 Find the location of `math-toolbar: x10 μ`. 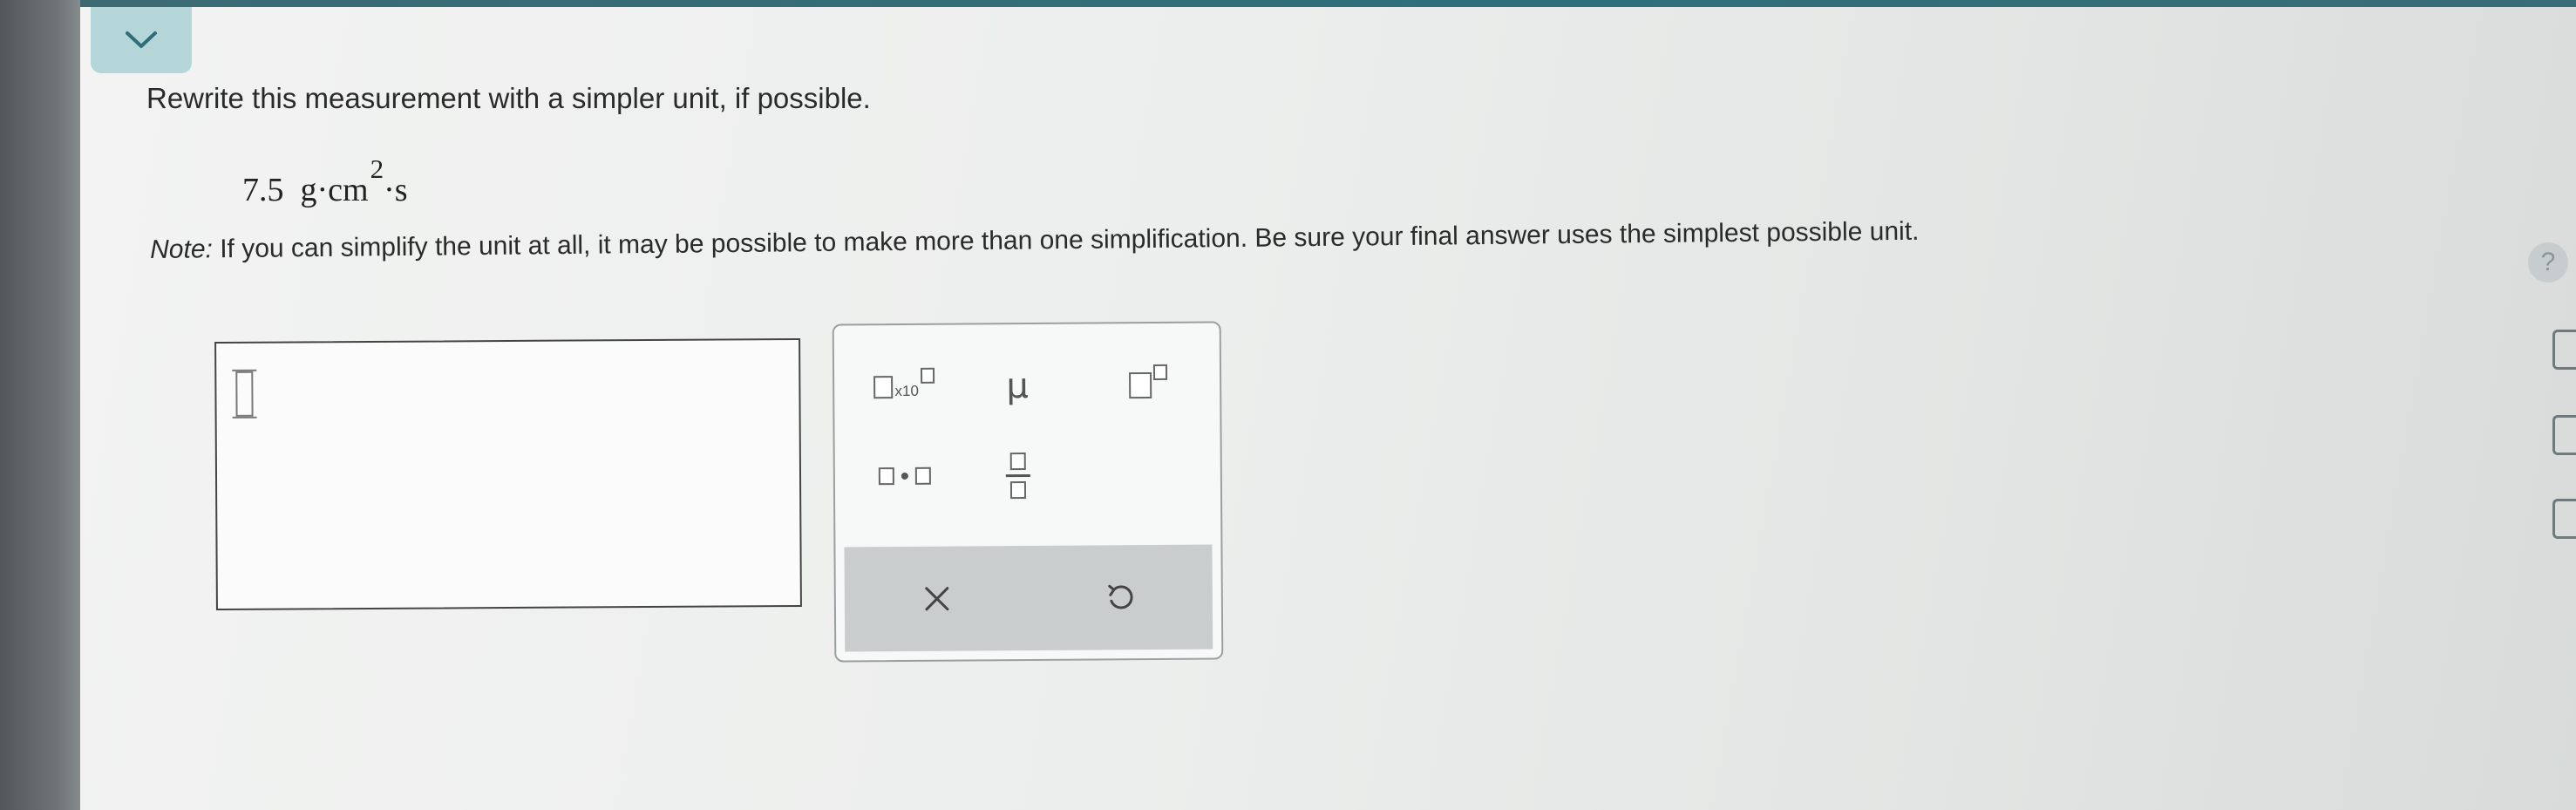

math-toolbar: x10 μ is located at coordinates (1028, 492).